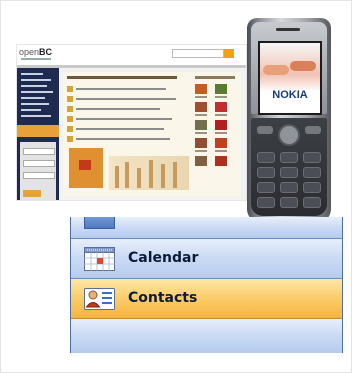 Image resolution: width=353 pixels, height=374 pixels. I want to click on site-search-input, so click(198, 53).